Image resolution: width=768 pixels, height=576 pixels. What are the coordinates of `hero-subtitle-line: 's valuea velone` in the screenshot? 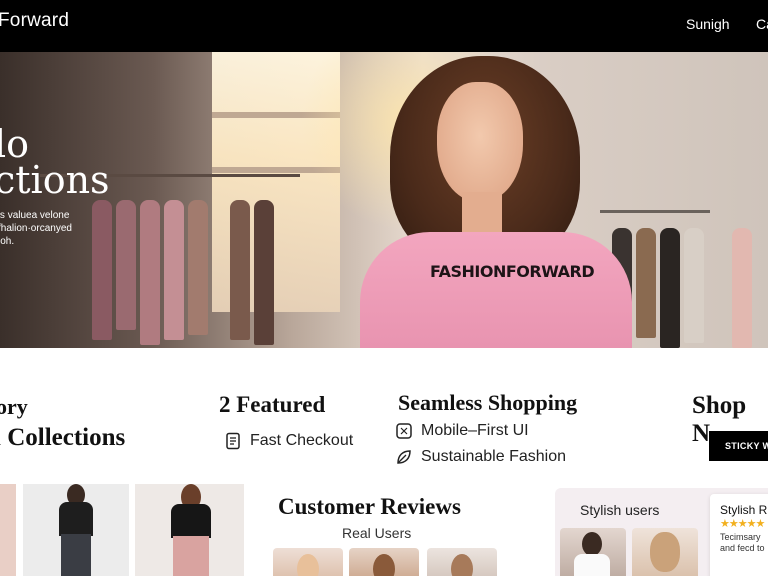 It's located at (35, 215).